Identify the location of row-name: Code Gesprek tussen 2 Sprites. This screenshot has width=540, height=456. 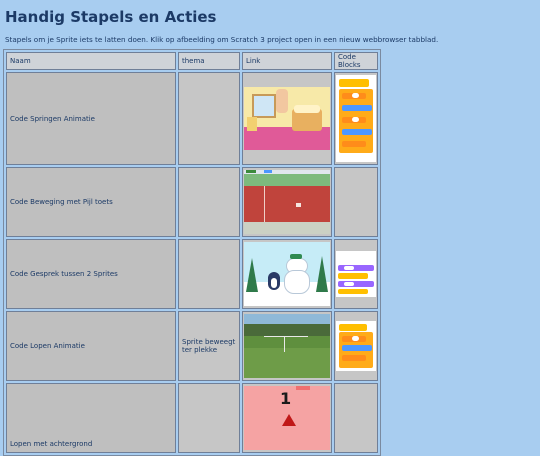
(91, 274).